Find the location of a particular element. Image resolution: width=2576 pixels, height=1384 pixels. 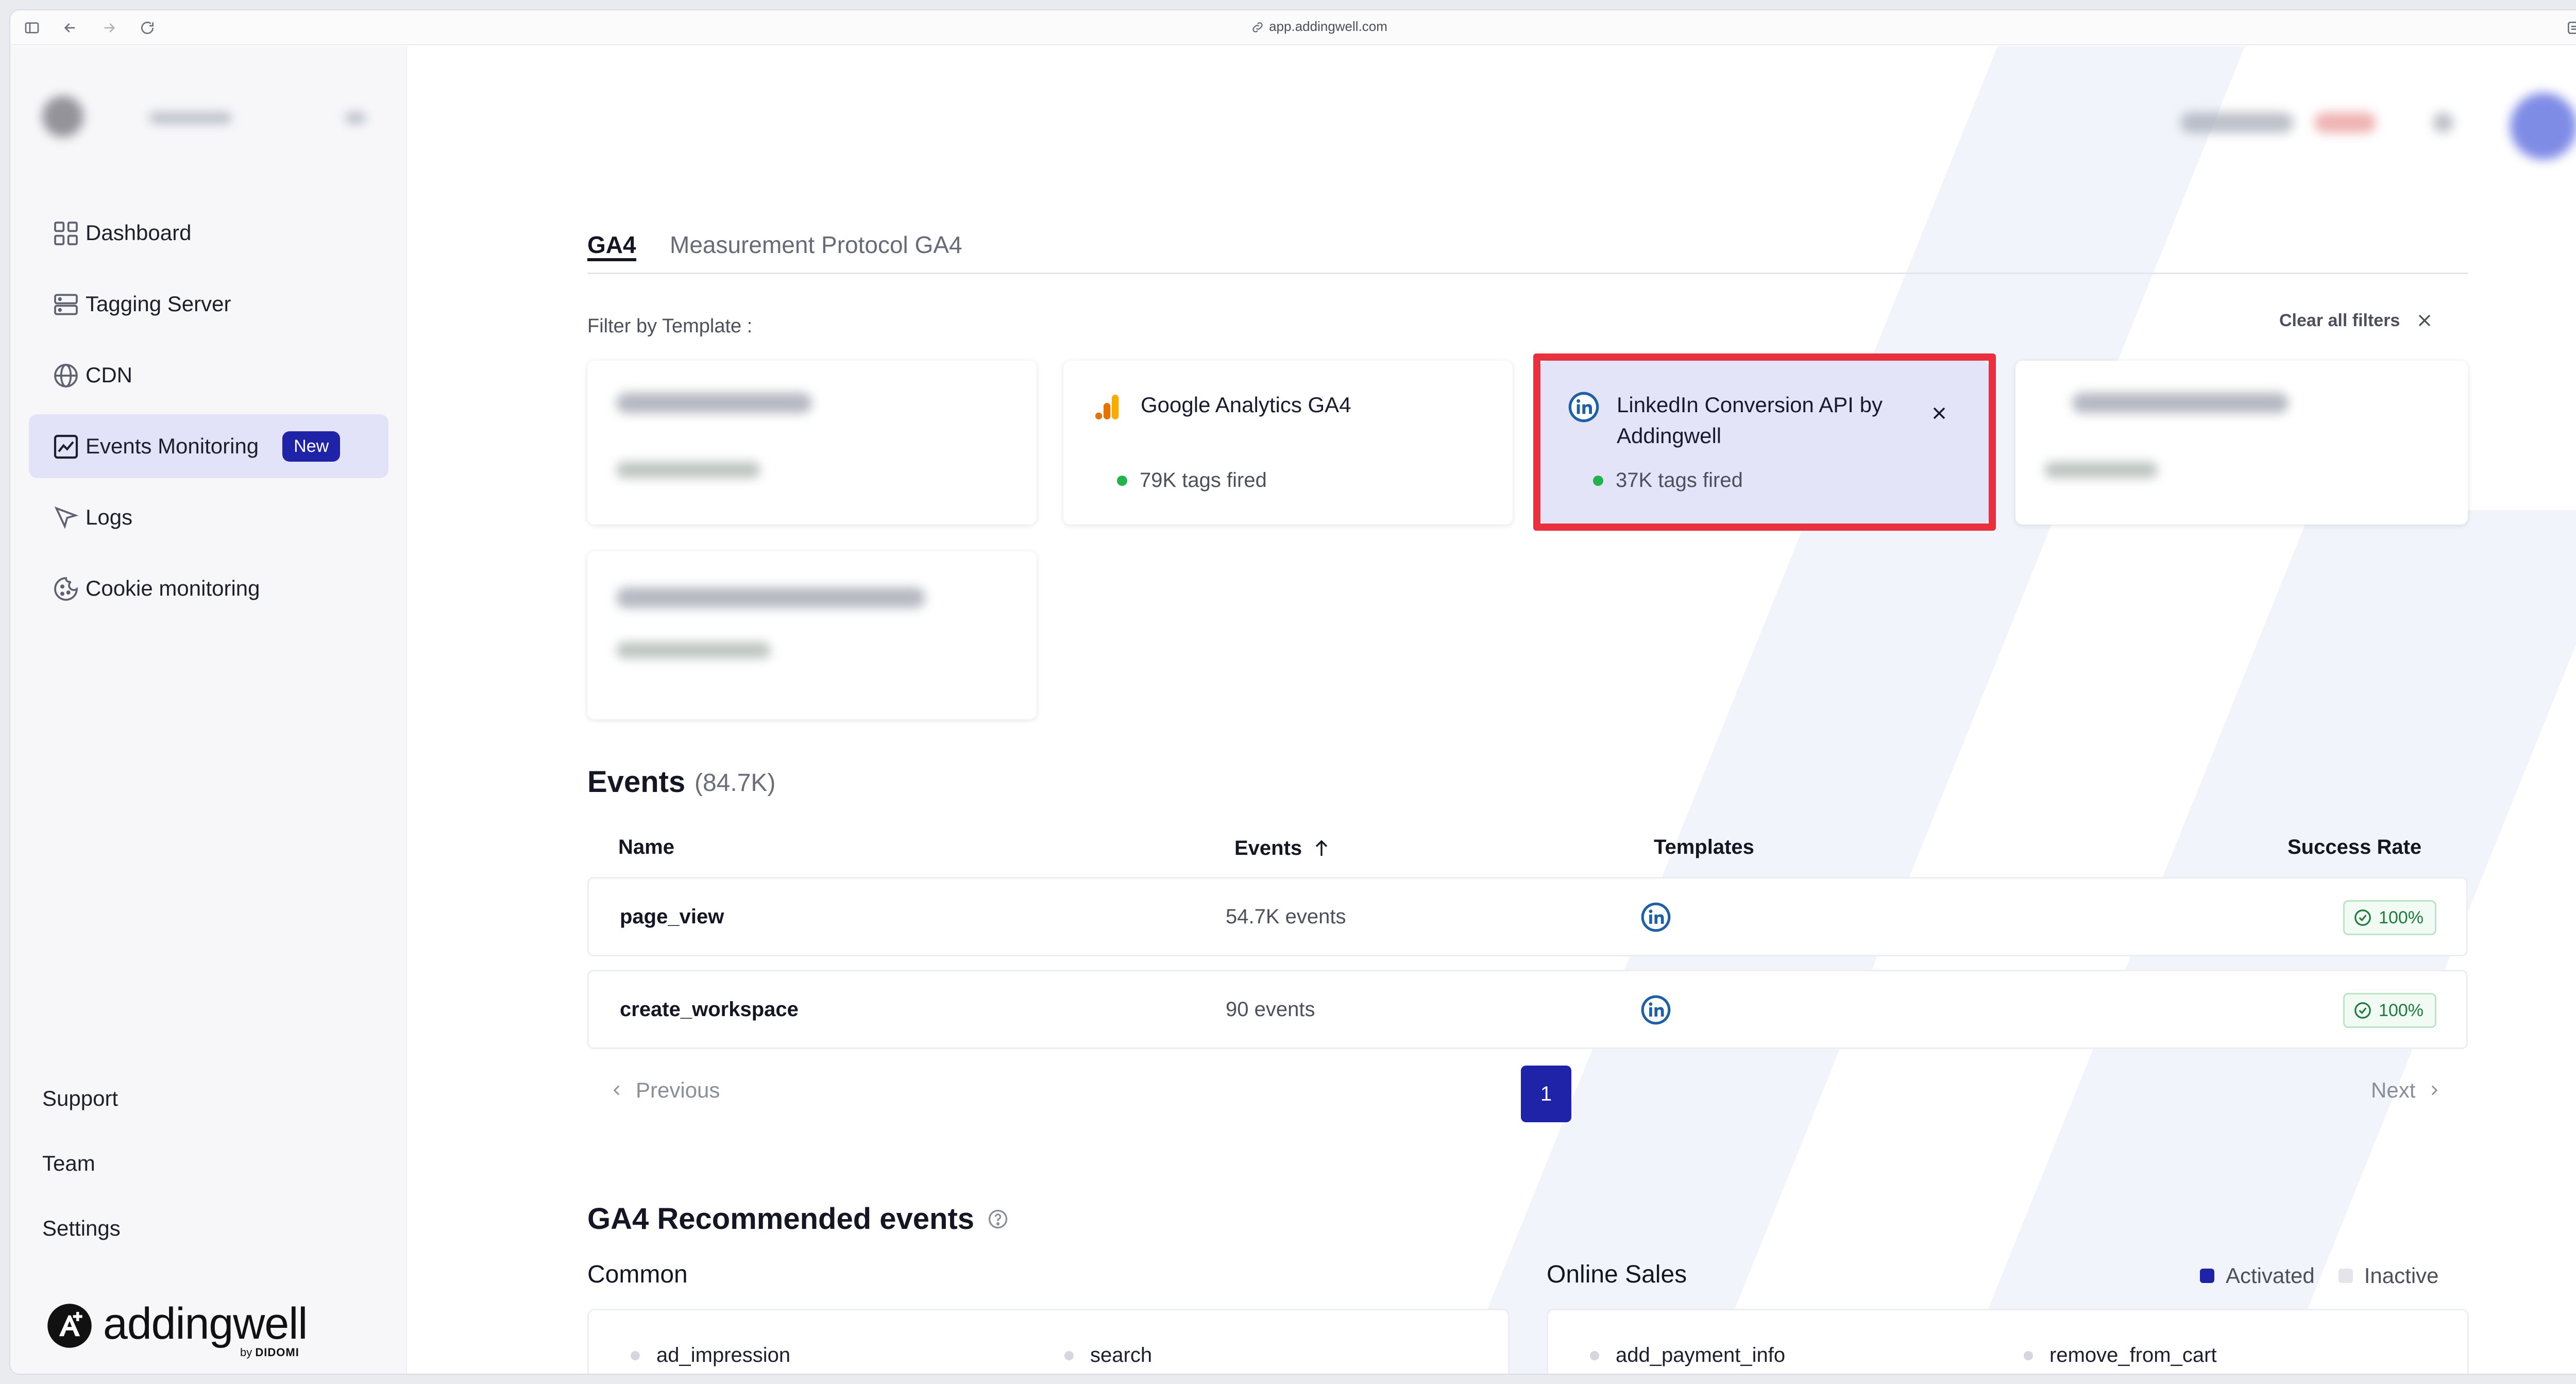

chart-icon is located at coordinates (66, 446).